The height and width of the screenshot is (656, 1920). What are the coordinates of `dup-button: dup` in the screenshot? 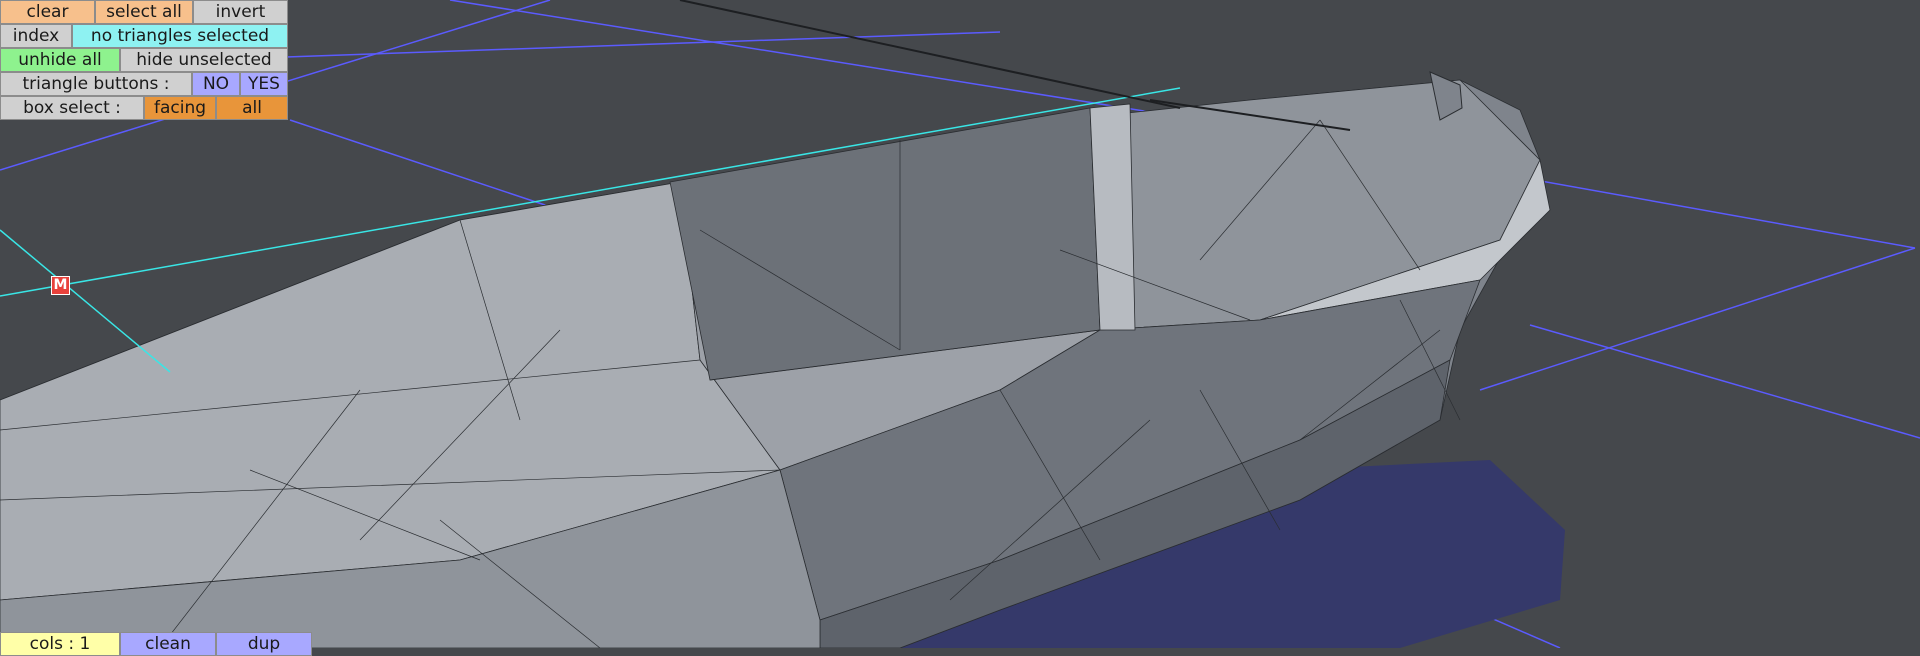 It's located at (264, 644).